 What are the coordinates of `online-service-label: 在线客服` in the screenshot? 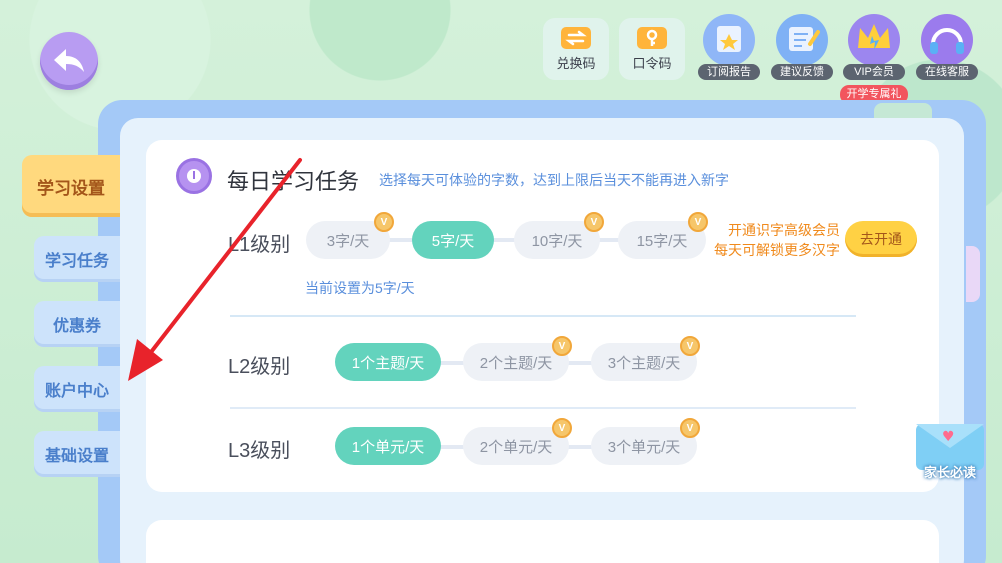 It's located at (947, 72).